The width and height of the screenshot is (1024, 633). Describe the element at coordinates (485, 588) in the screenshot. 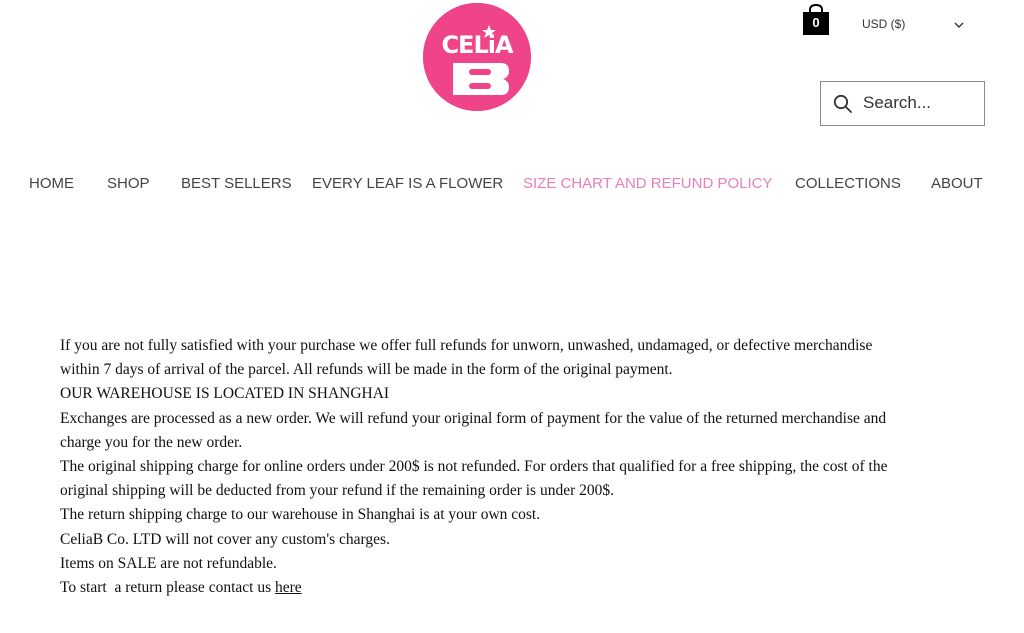

I see `policy-paragraph-contact: To start a return please contact us here` at that location.